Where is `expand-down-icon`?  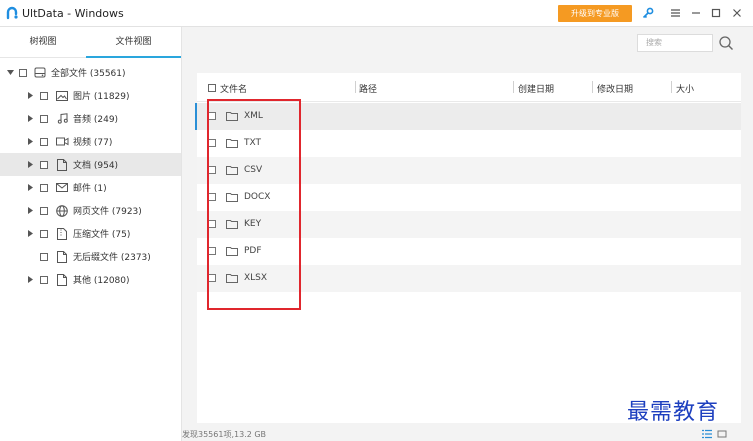
expand-down-icon is located at coordinates (10, 73).